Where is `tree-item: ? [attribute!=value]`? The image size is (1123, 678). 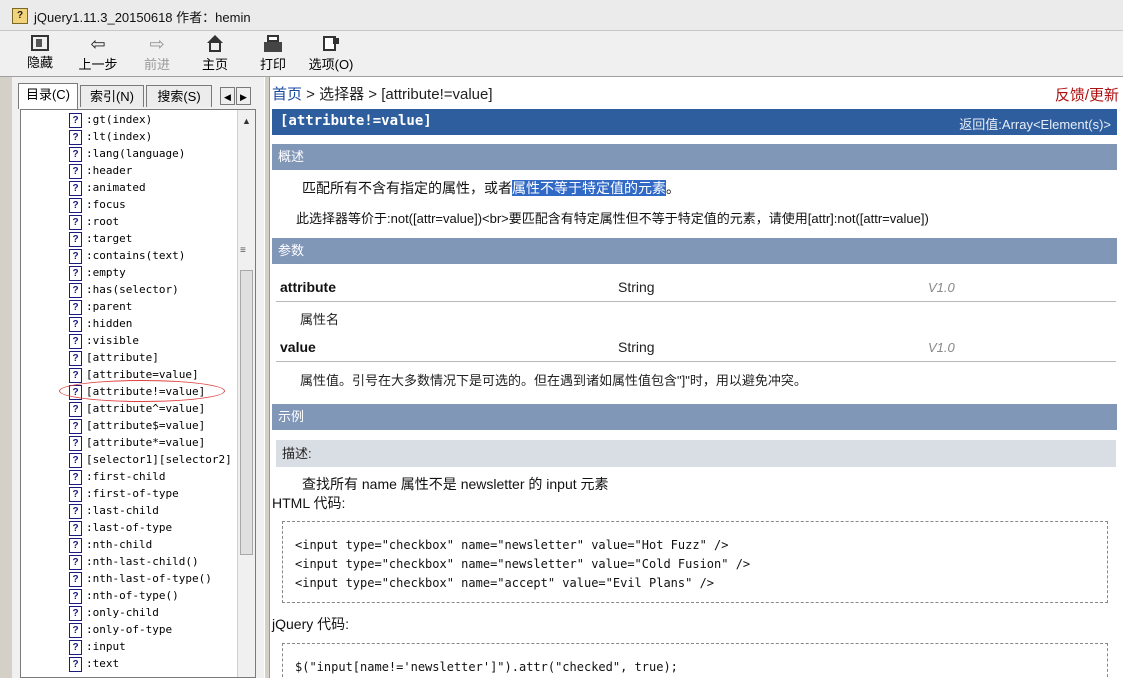
tree-item: ? [attribute!=value] is located at coordinates (137, 391).